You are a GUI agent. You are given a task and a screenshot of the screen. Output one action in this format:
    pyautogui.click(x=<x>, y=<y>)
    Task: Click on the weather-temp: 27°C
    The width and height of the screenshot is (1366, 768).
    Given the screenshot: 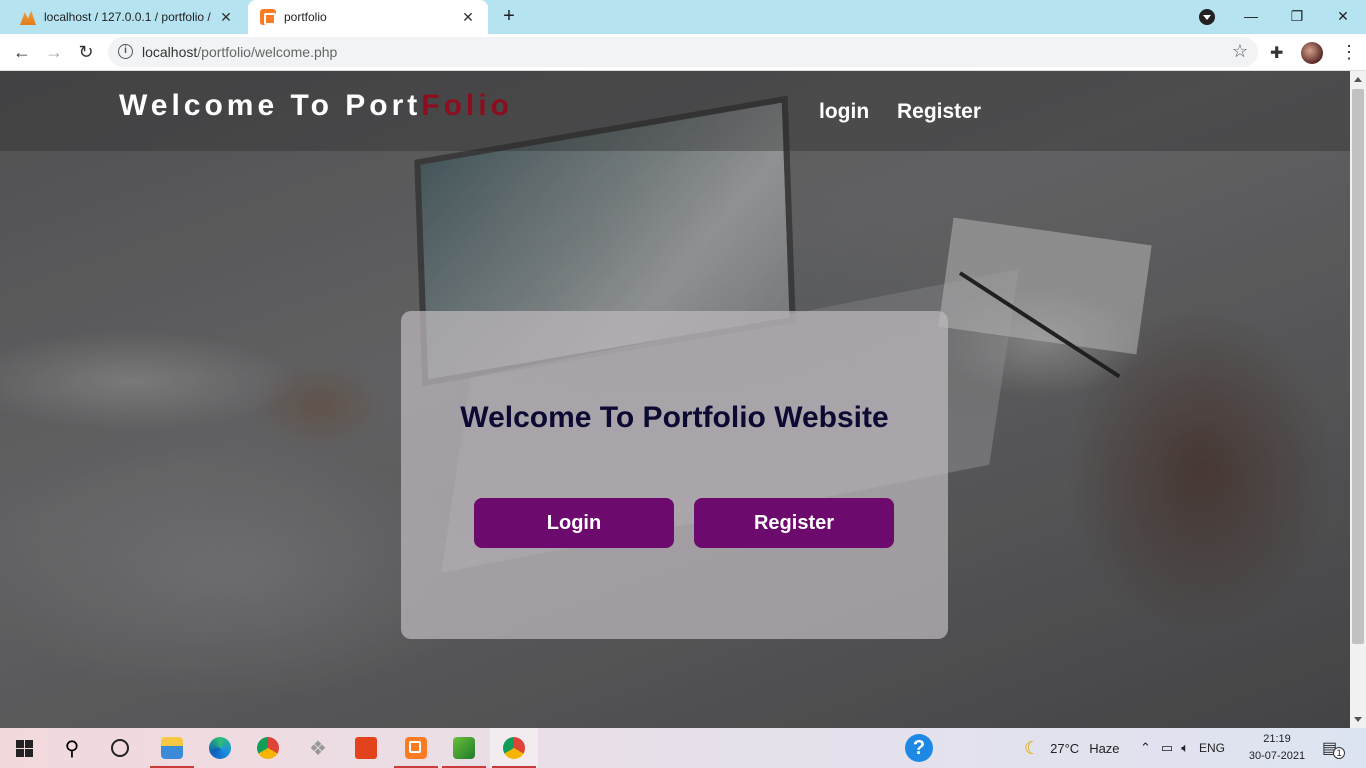 What is the action you would take?
    pyautogui.click(x=1065, y=748)
    